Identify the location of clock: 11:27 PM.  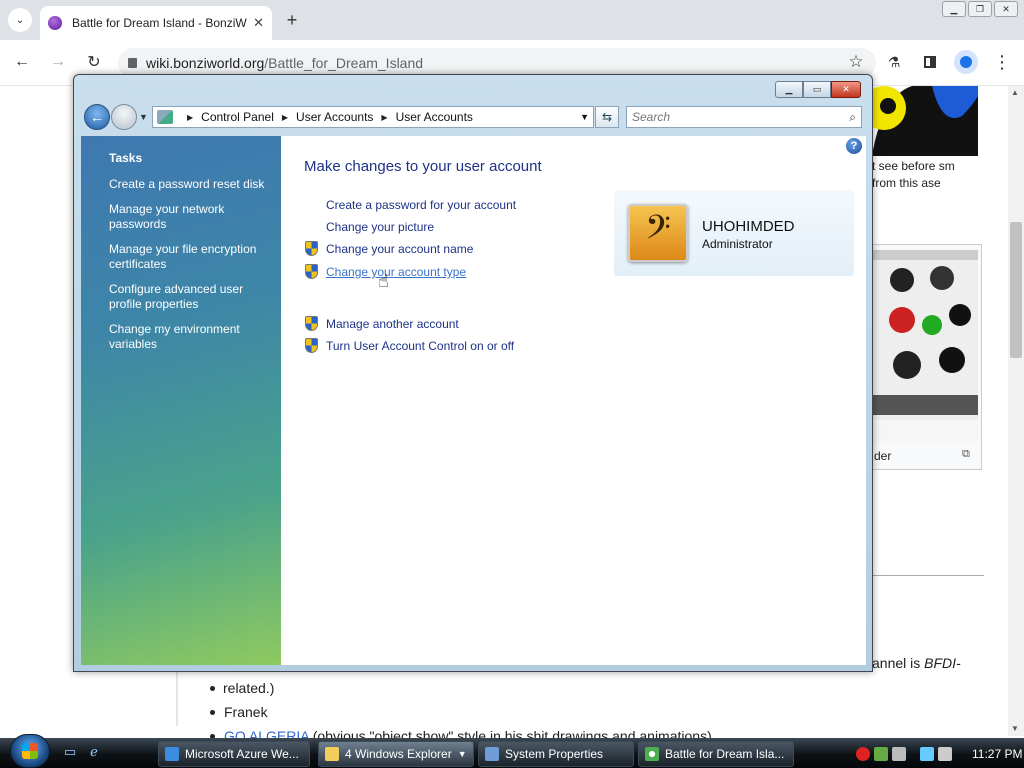
(997, 754).